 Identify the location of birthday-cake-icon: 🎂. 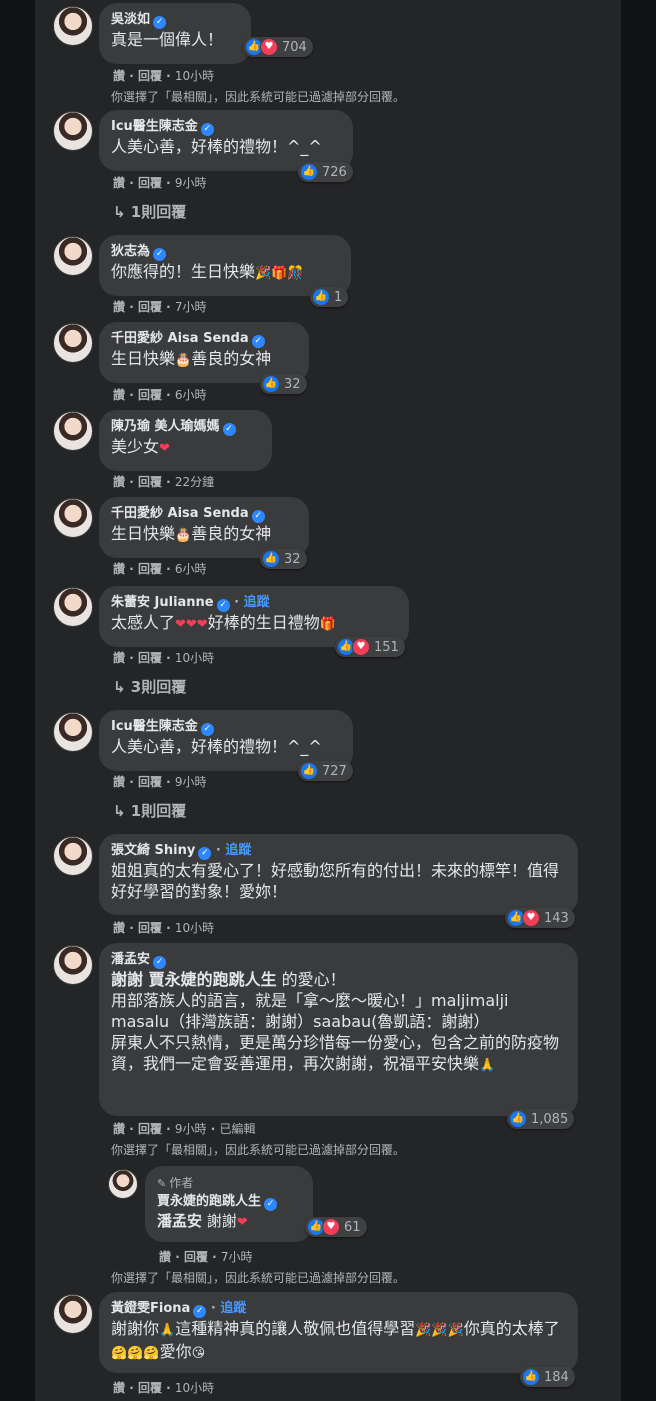
(183, 360).